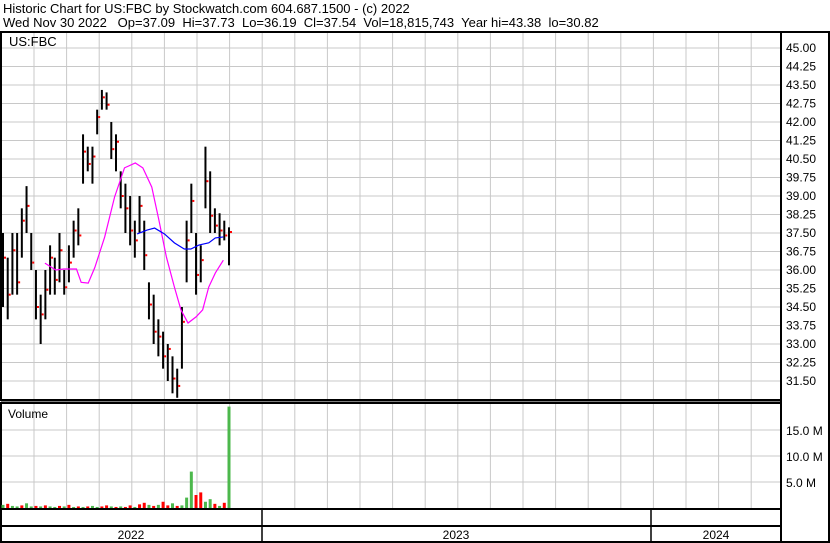  What do you see at coordinates (801, 159) in the screenshot?
I see `price-tick-label: 40.50` at bounding box center [801, 159].